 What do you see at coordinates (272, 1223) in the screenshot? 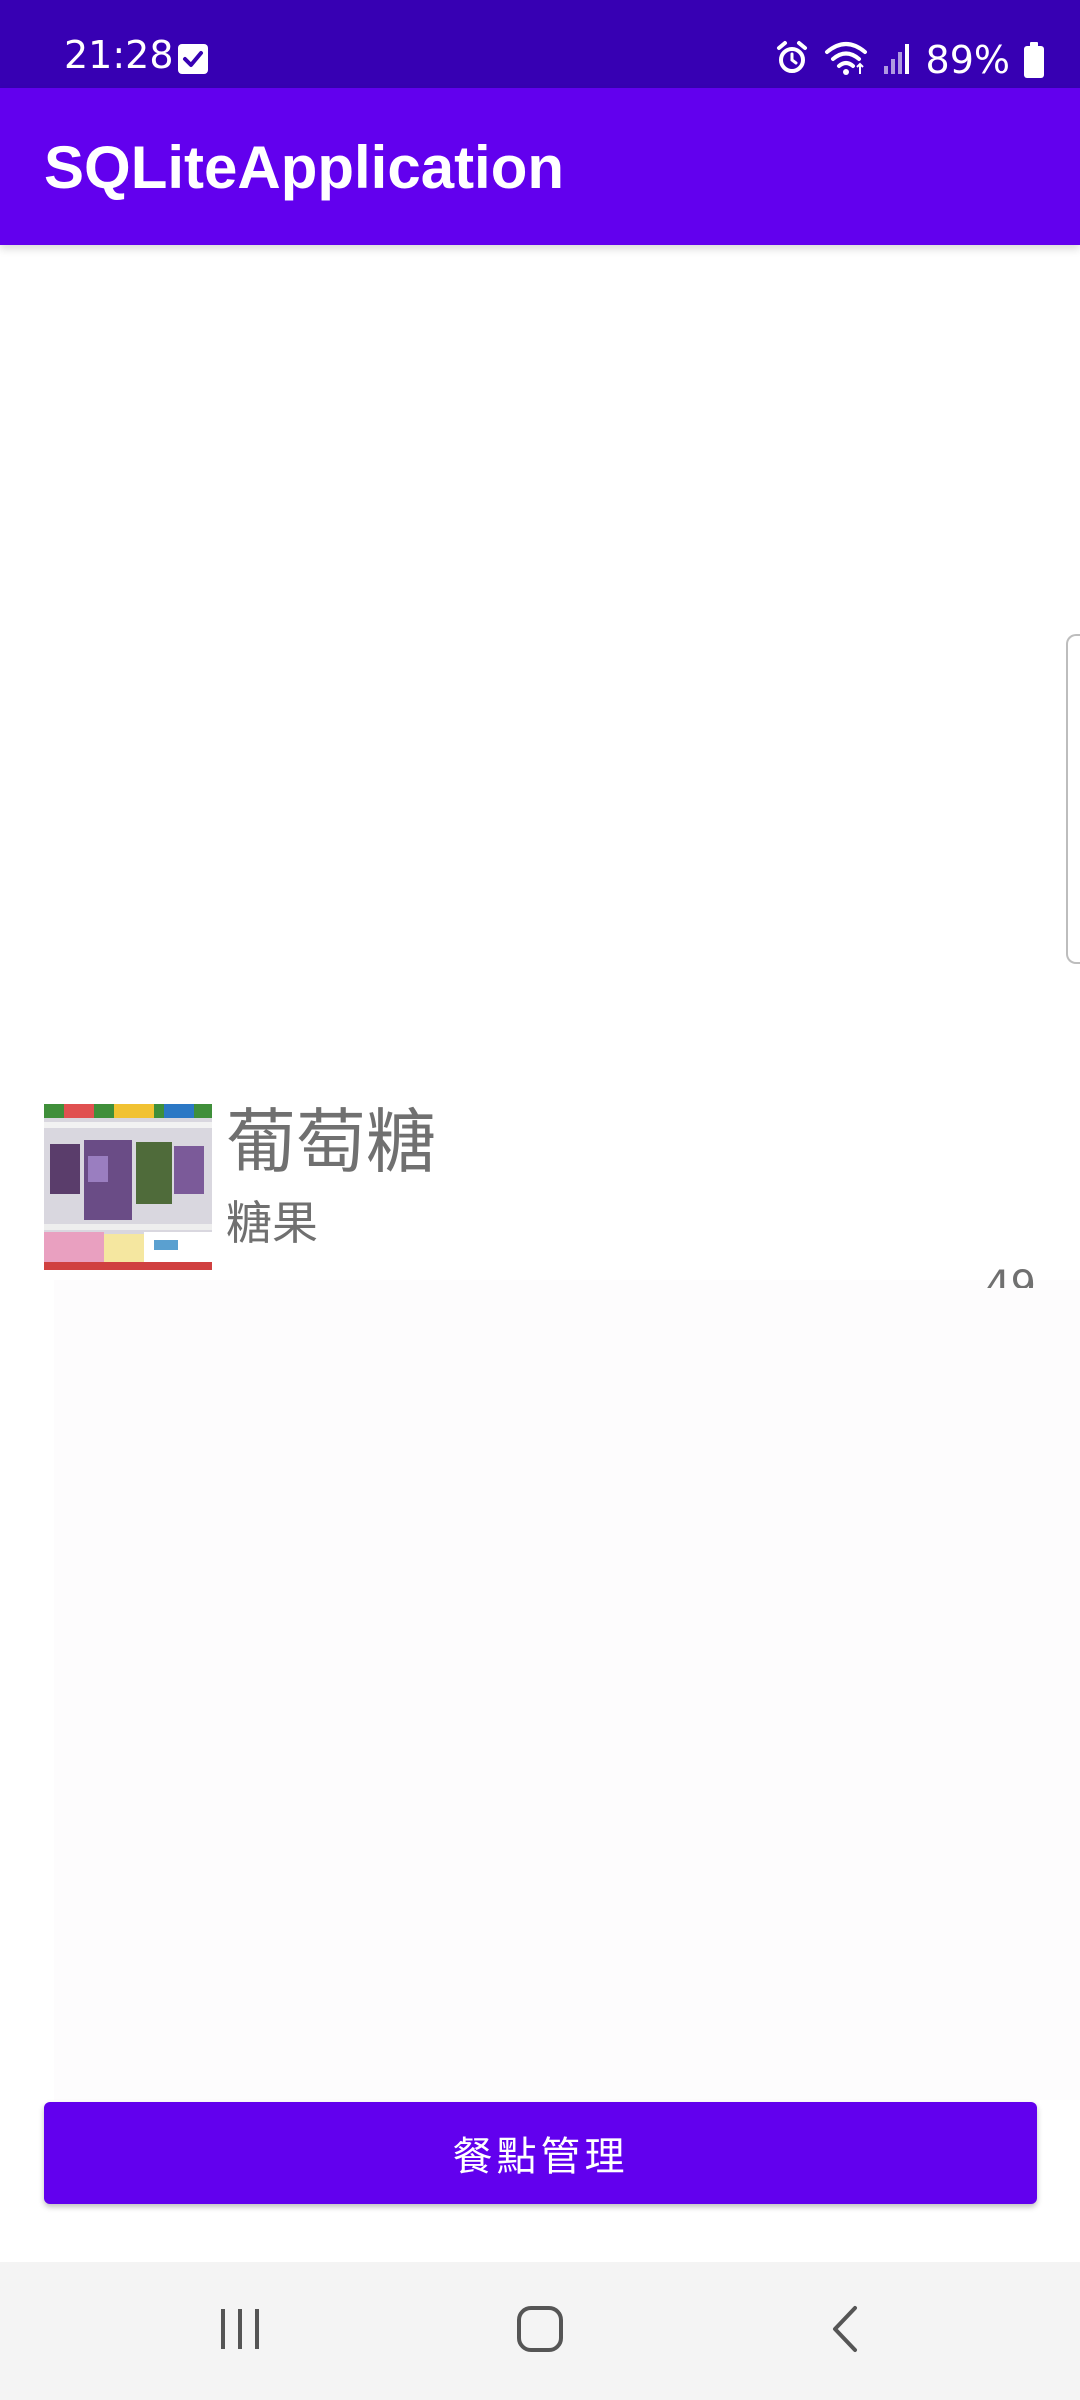
I see `item-category: 糖果` at bounding box center [272, 1223].